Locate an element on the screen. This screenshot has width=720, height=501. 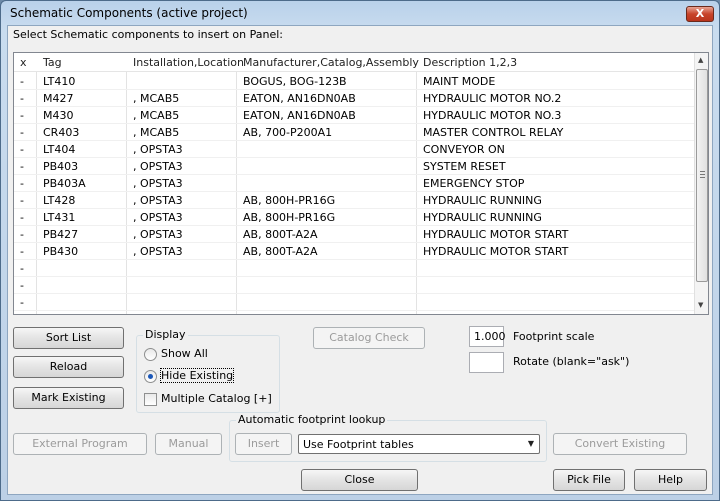
cell-desc: HYDRAULIC MOTOR NO.2 is located at coordinates (492, 98).